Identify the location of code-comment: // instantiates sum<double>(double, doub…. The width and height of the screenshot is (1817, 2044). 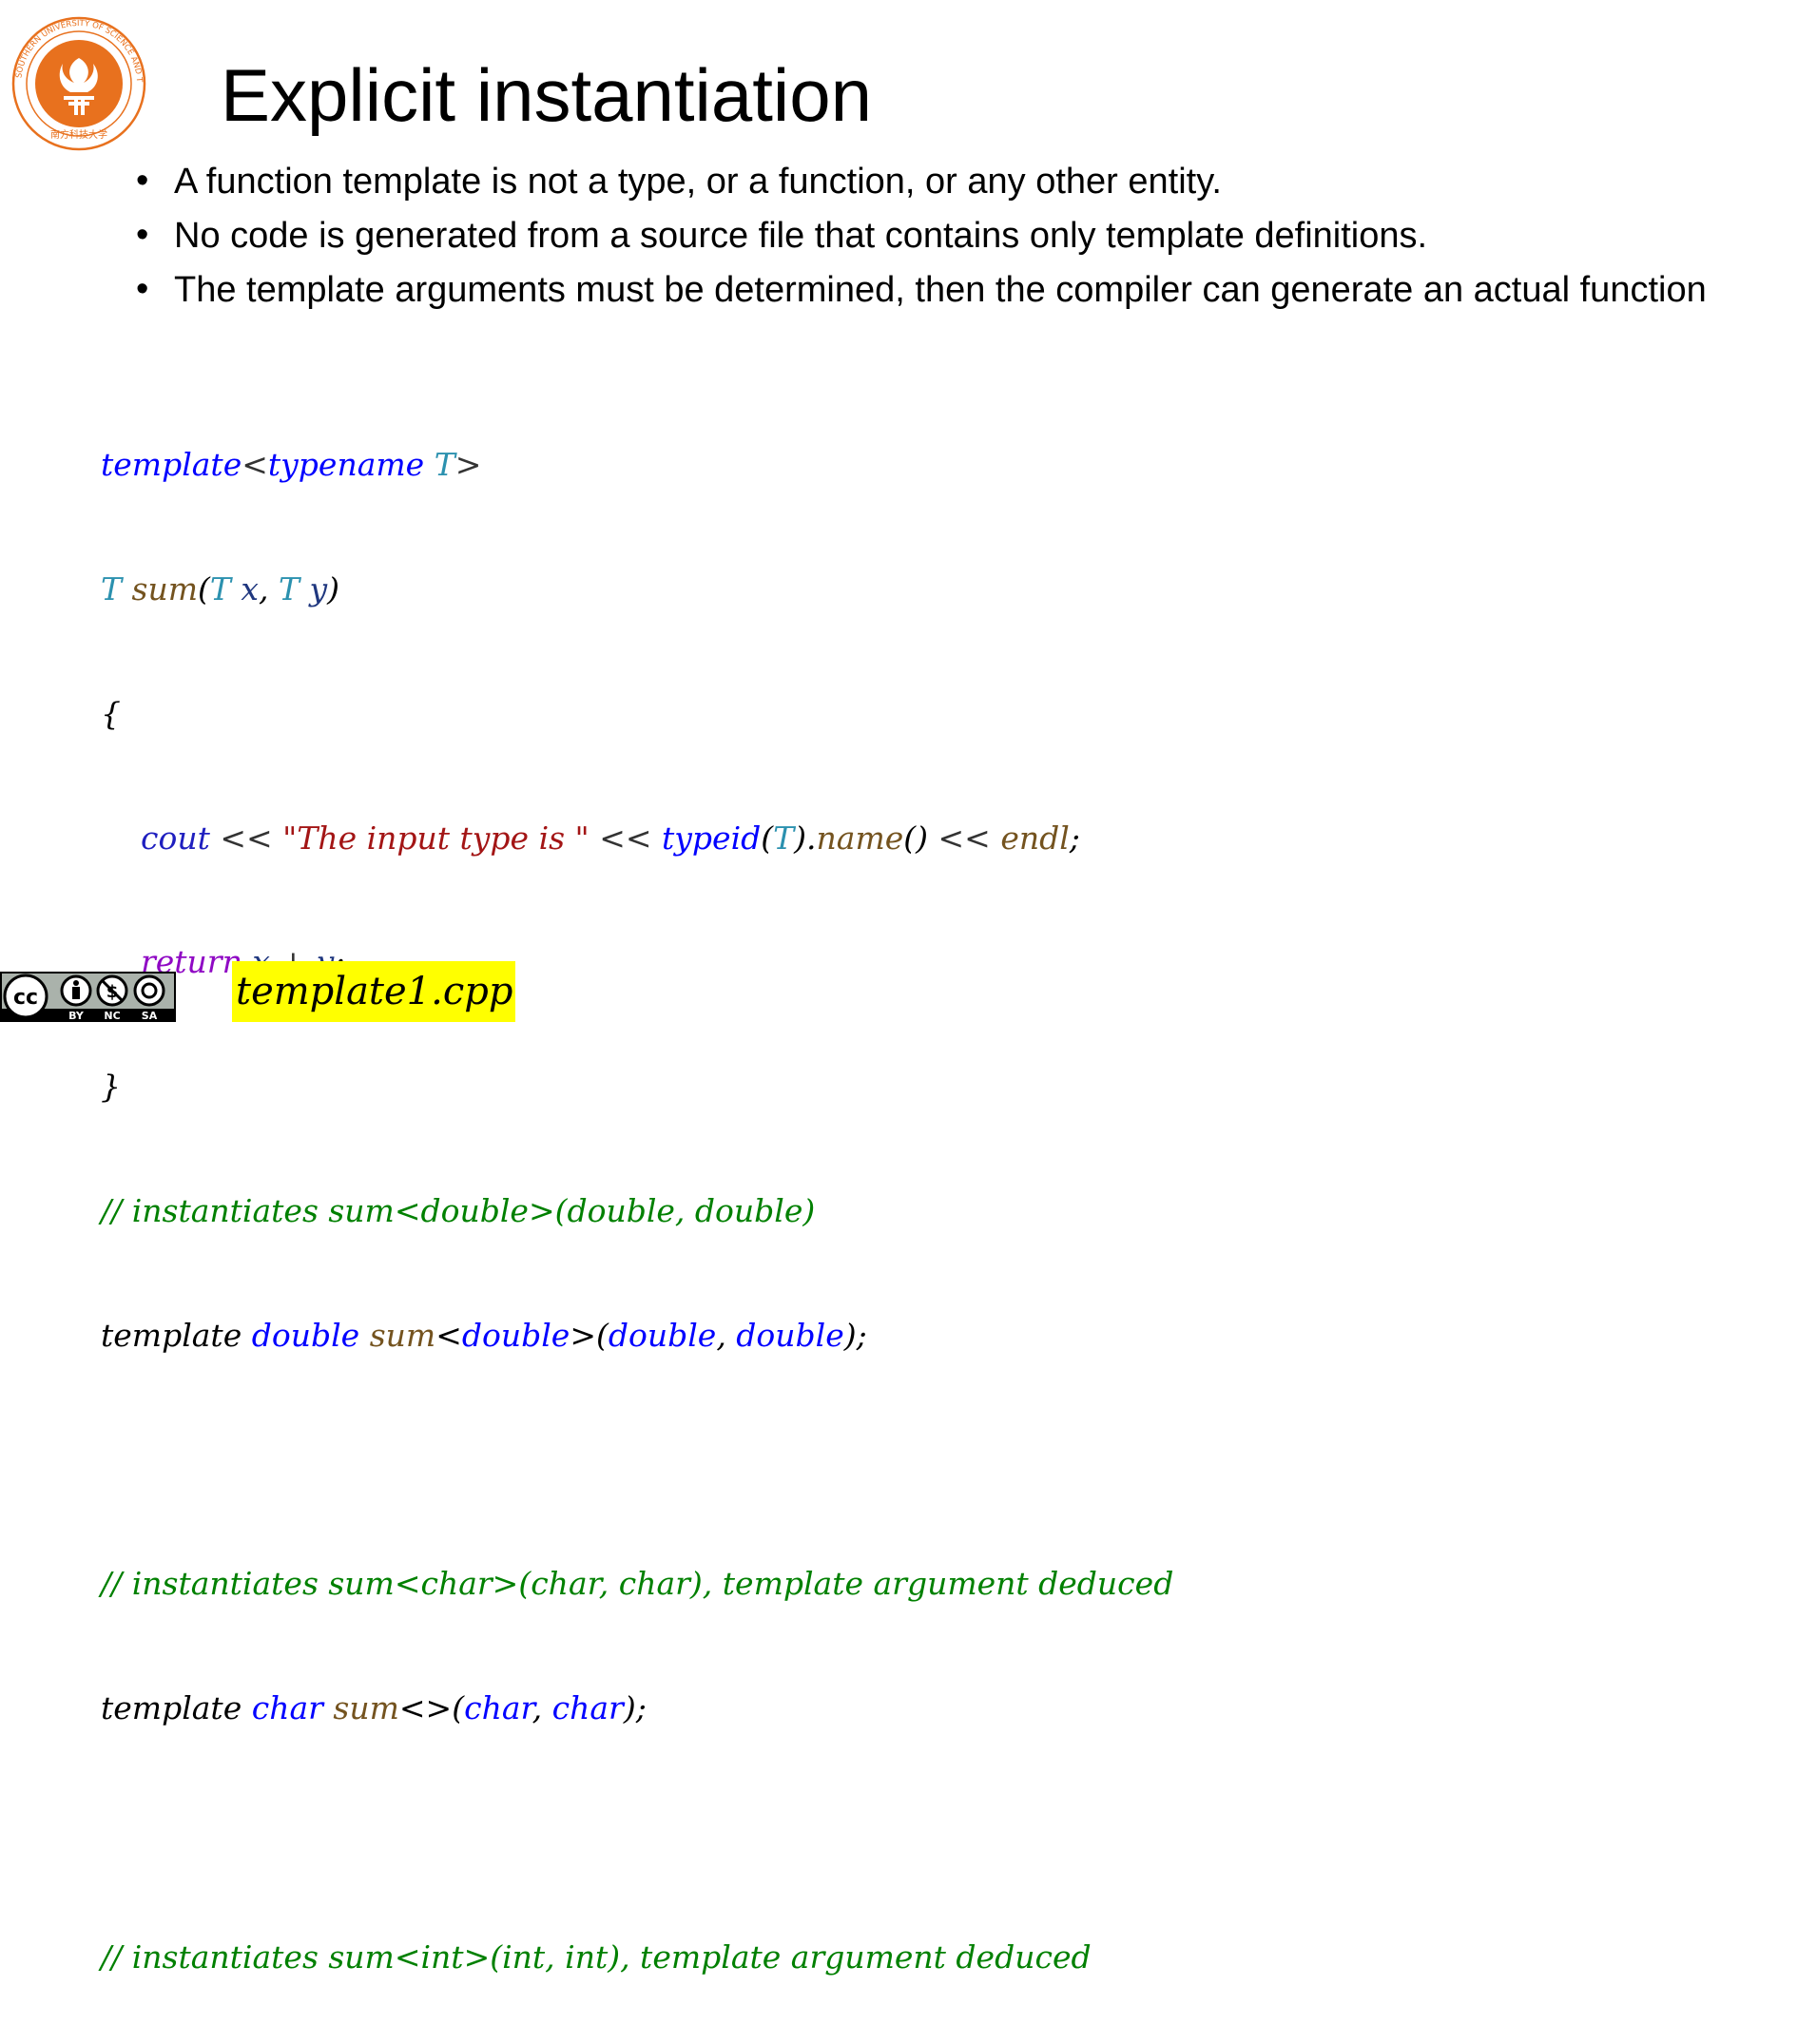
(458, 1210).